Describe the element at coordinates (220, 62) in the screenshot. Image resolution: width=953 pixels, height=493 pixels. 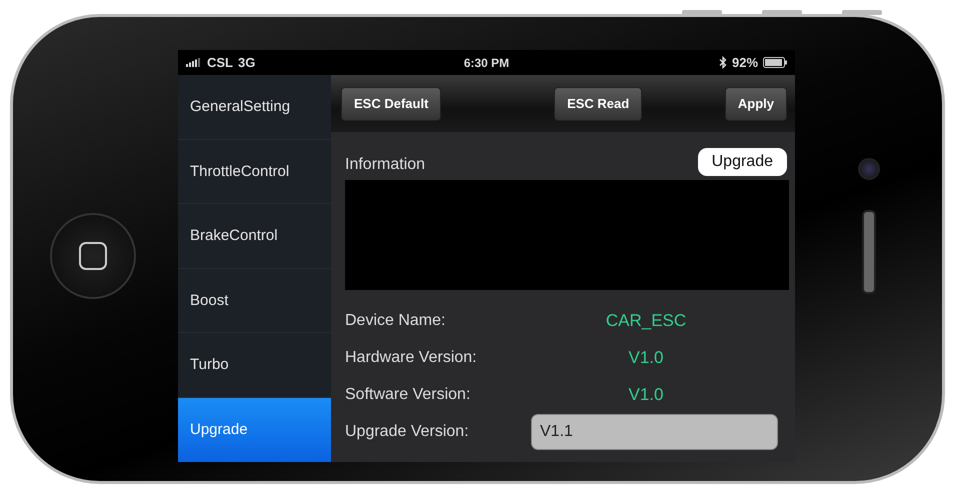
I see `carrier-name: CSL` at that location.